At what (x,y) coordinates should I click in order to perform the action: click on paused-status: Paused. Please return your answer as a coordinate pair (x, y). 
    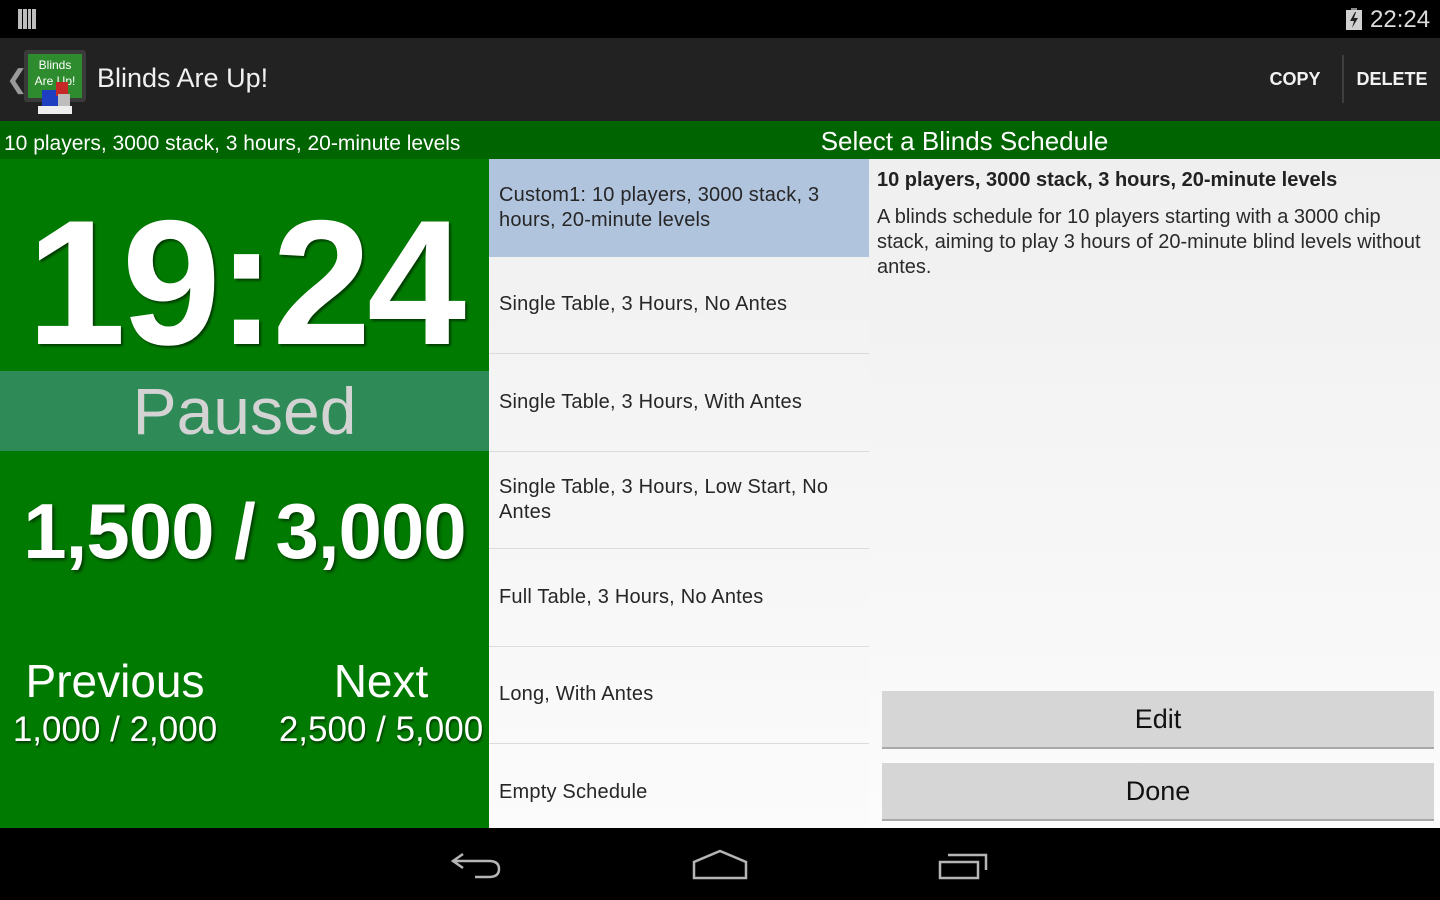
    Looking at the image, I should click on (244, 411).